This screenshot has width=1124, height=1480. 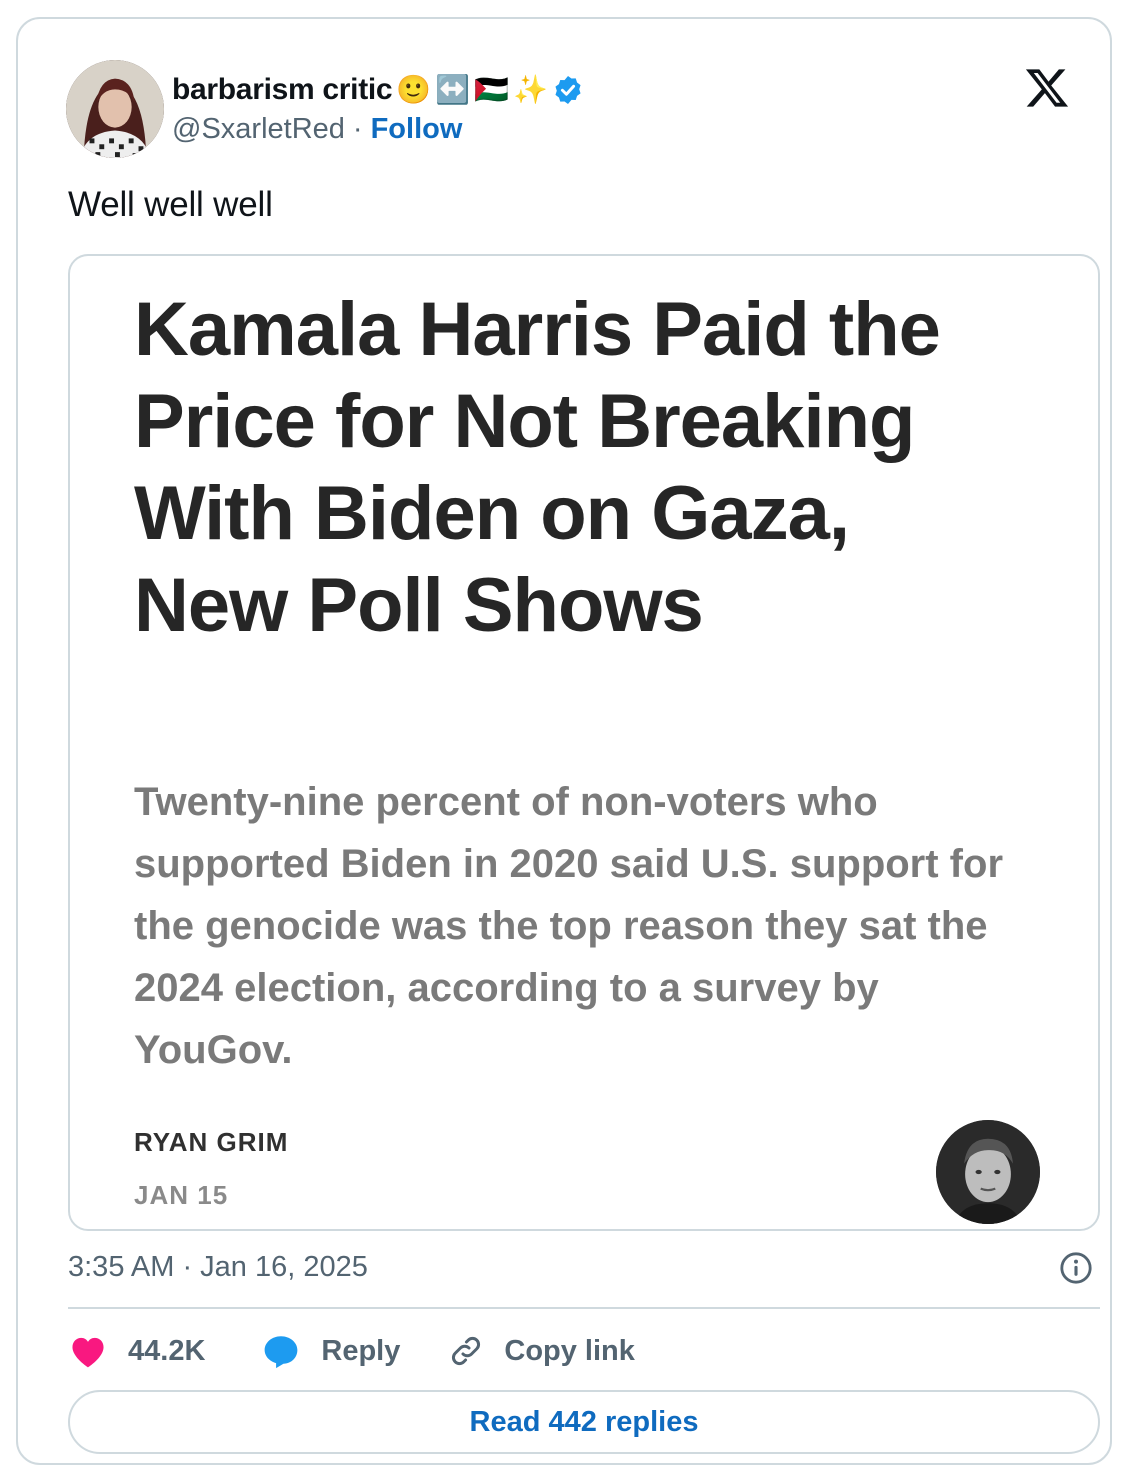 I want to click on copy-link-label: Copy link, so click(x=569, y=1350).